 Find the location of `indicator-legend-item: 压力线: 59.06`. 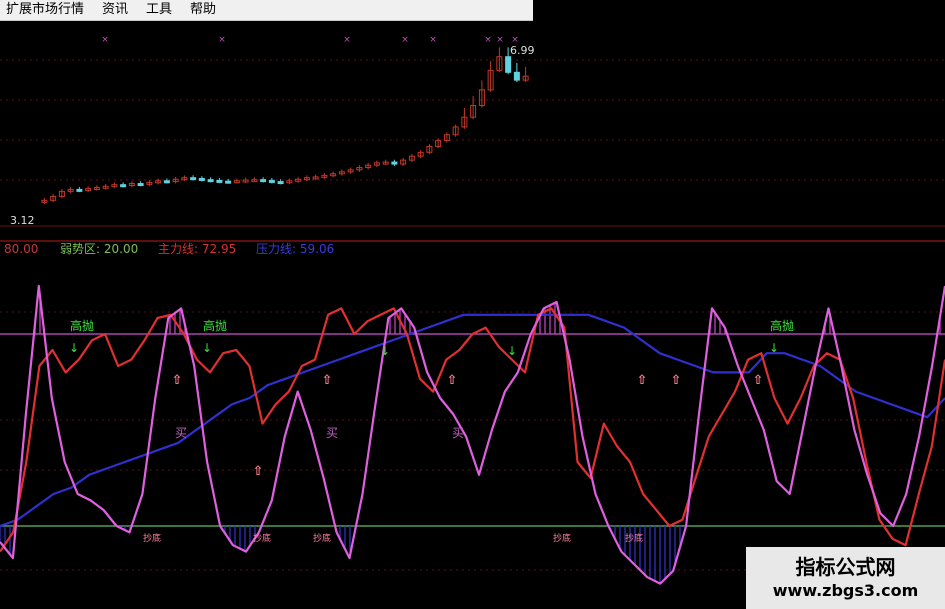

indicator-legend-item: 压力线: 59.06 is located at coordinates (295, 249).